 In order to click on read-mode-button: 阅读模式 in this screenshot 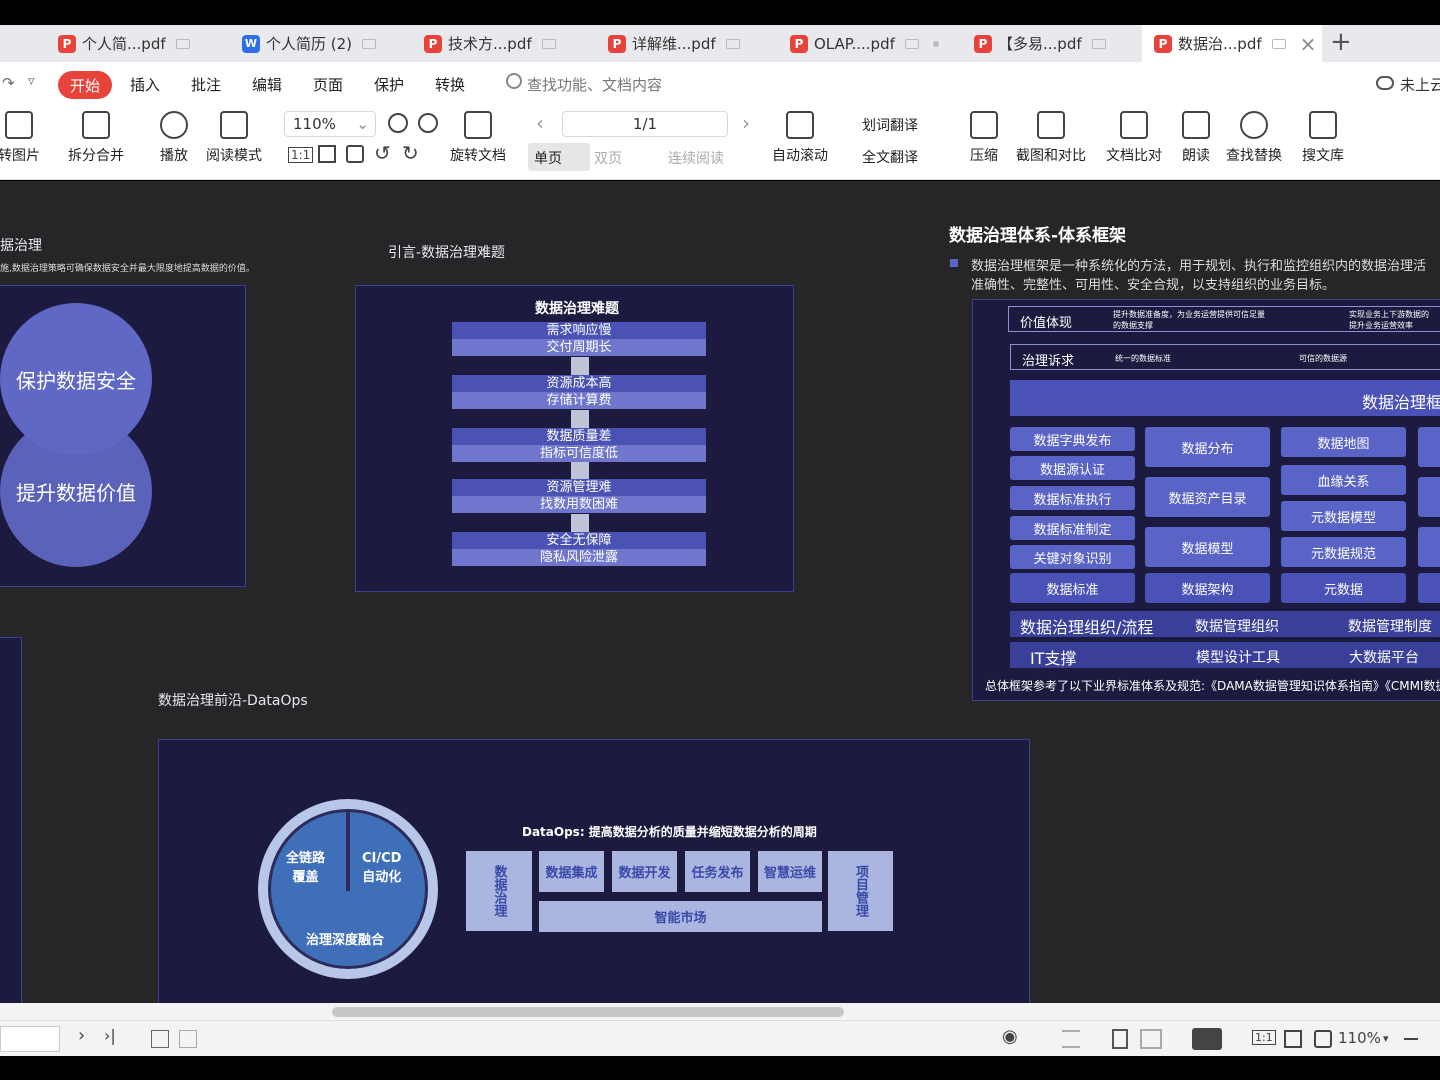, I will do `click(234, 138)`.